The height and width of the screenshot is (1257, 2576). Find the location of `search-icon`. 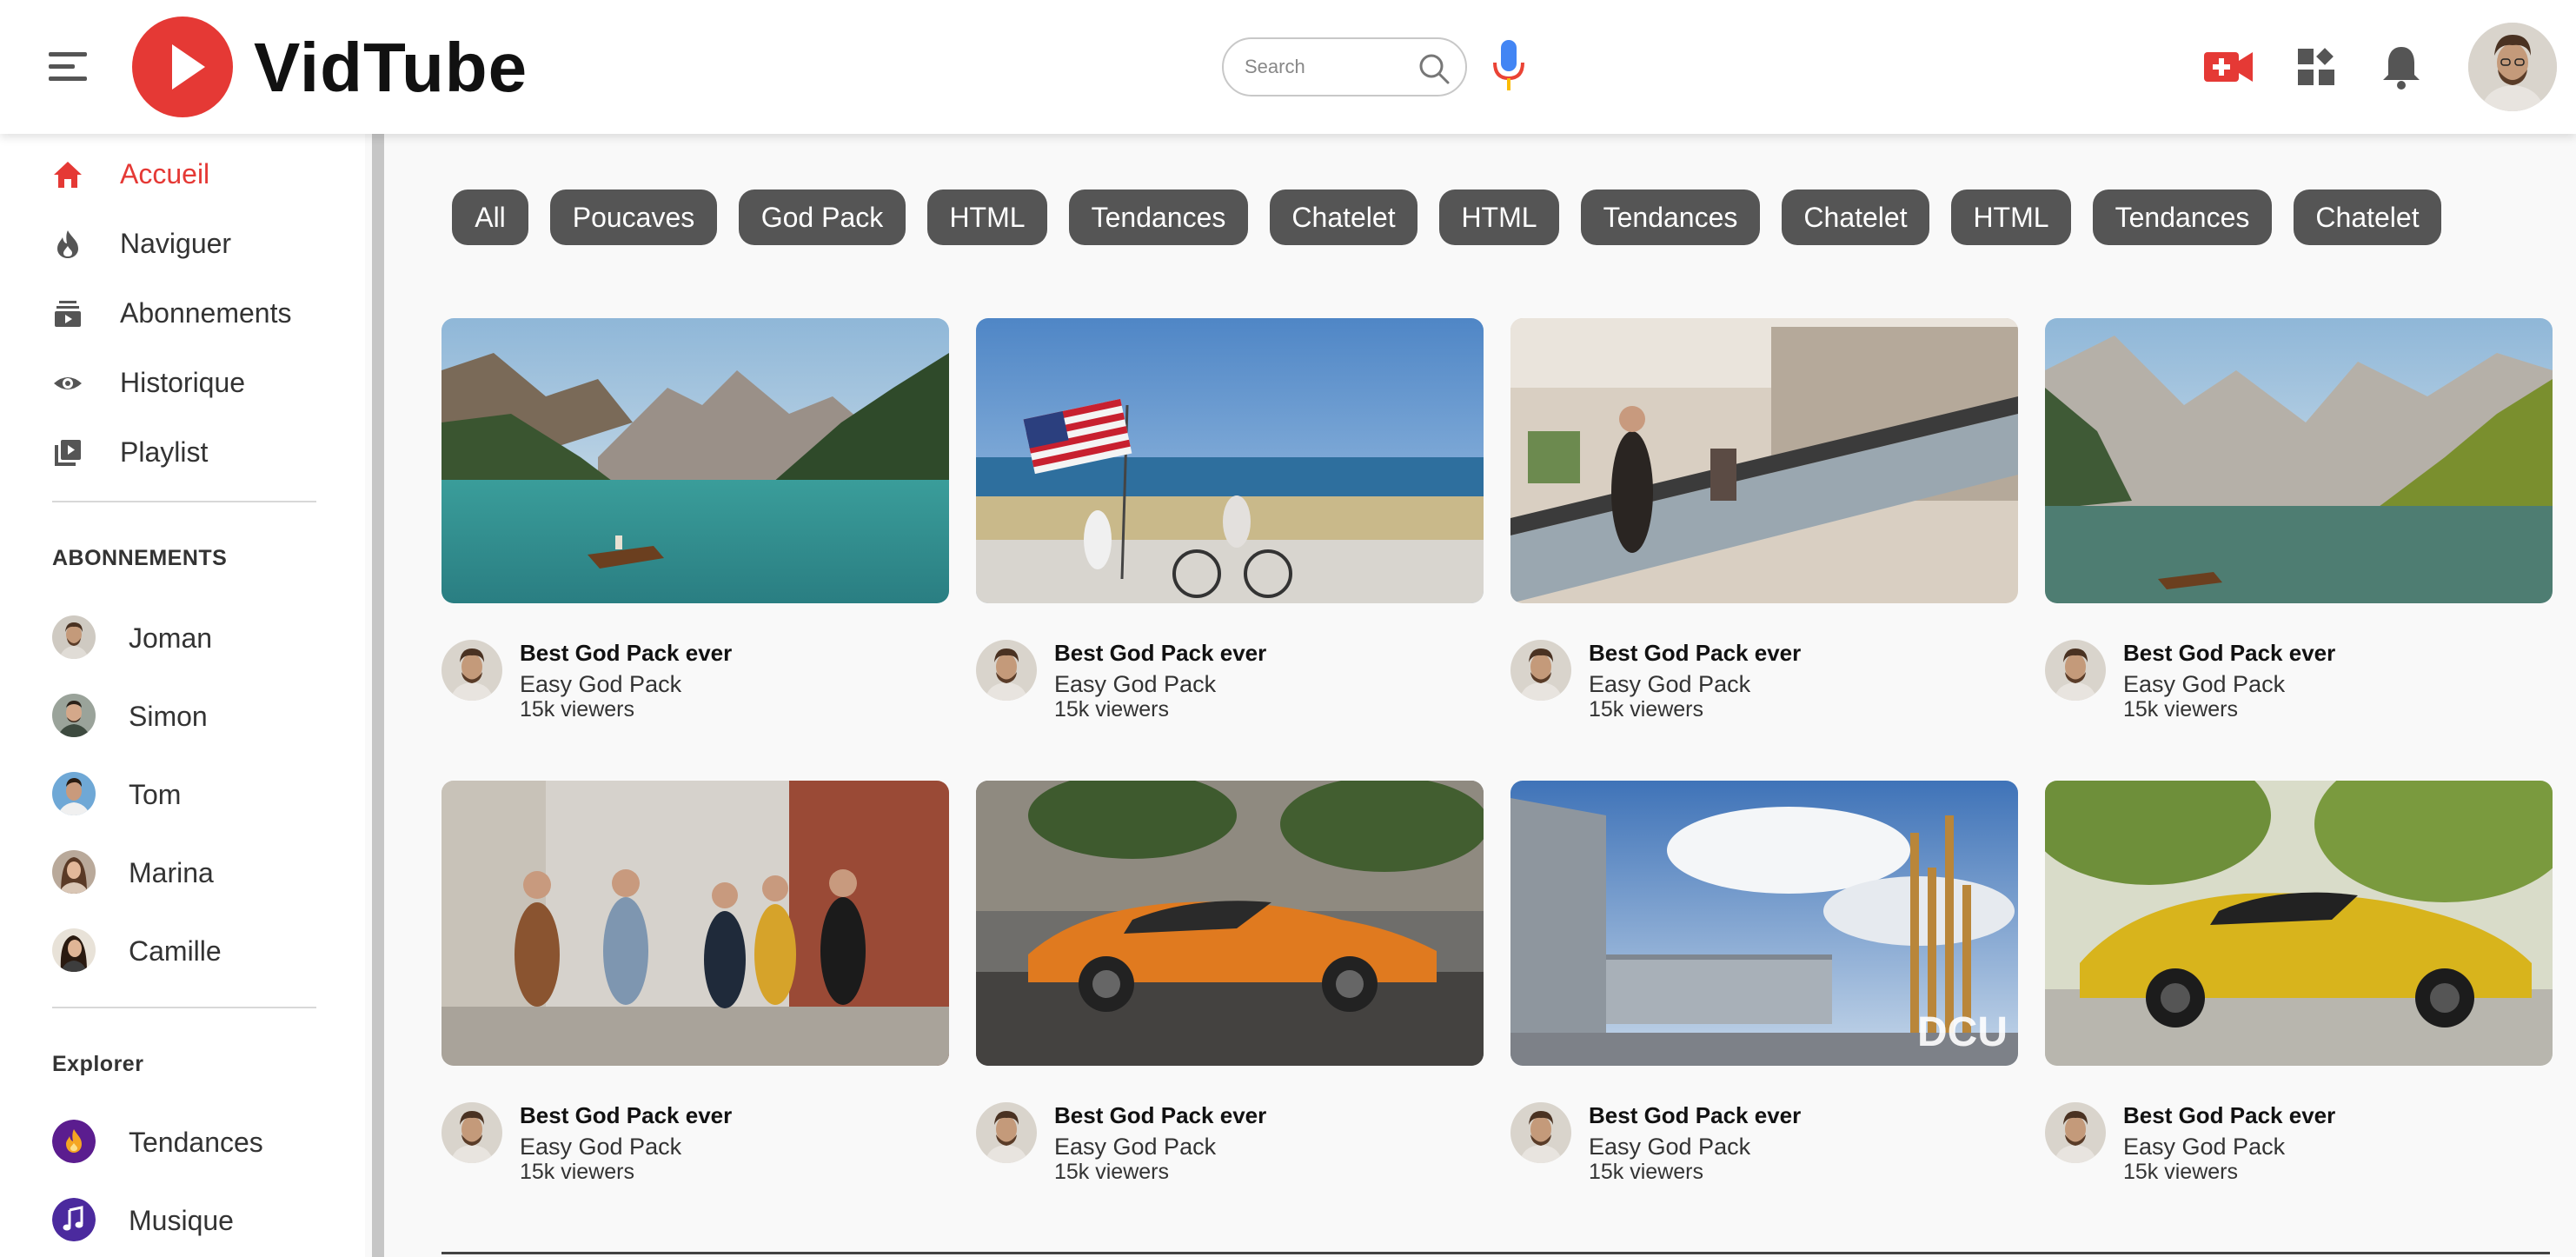

search-icon is located at coordinates (1434, 68).